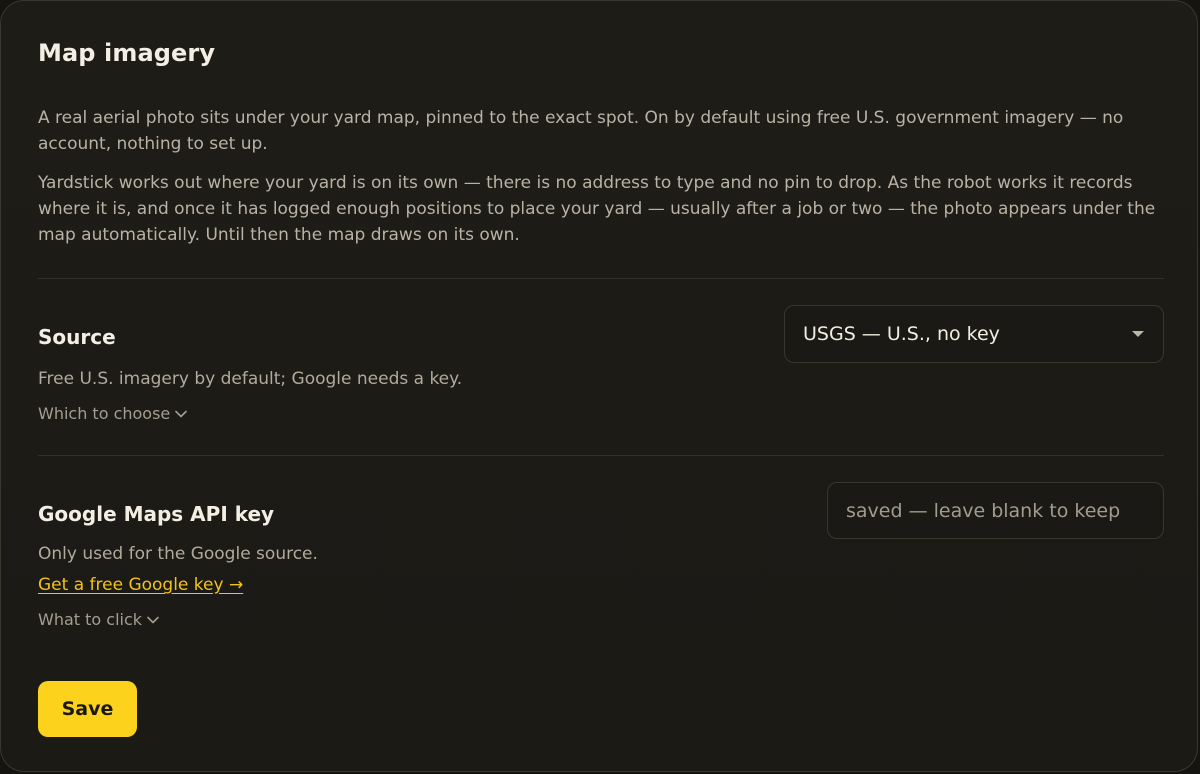 The width and height of the screenshot is (1200, 774). I want to click on source-select-value: USGS — U.S., no key, so click(901, 334).